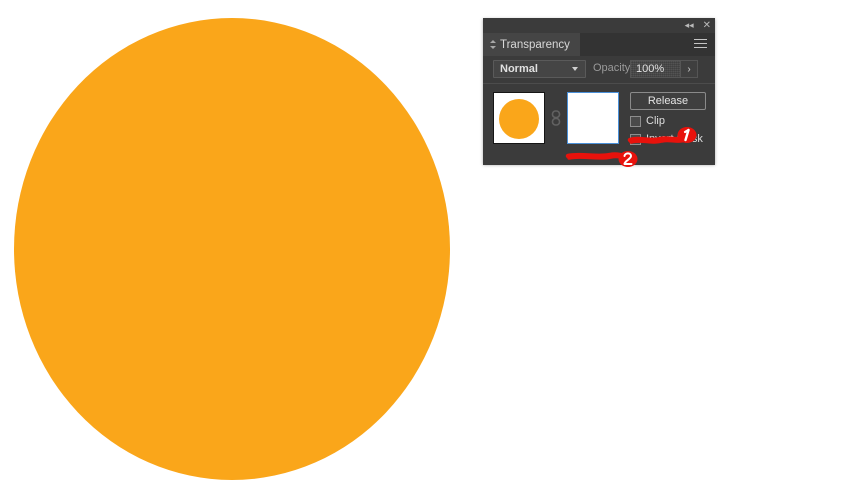  I want to click on panel-controls-row: Normal Opacity: 100% ›, so click(599, 69).